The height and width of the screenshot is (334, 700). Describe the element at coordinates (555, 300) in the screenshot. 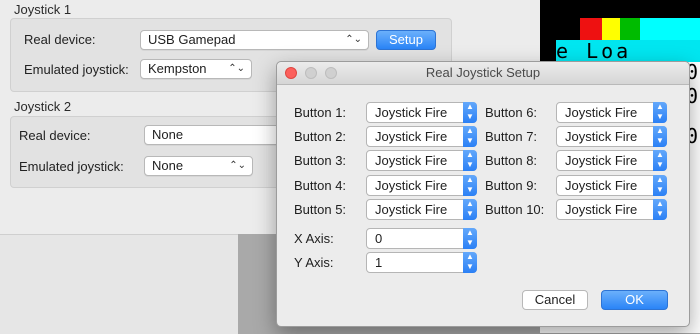

I see `cancel-button: Cancel` at that location.